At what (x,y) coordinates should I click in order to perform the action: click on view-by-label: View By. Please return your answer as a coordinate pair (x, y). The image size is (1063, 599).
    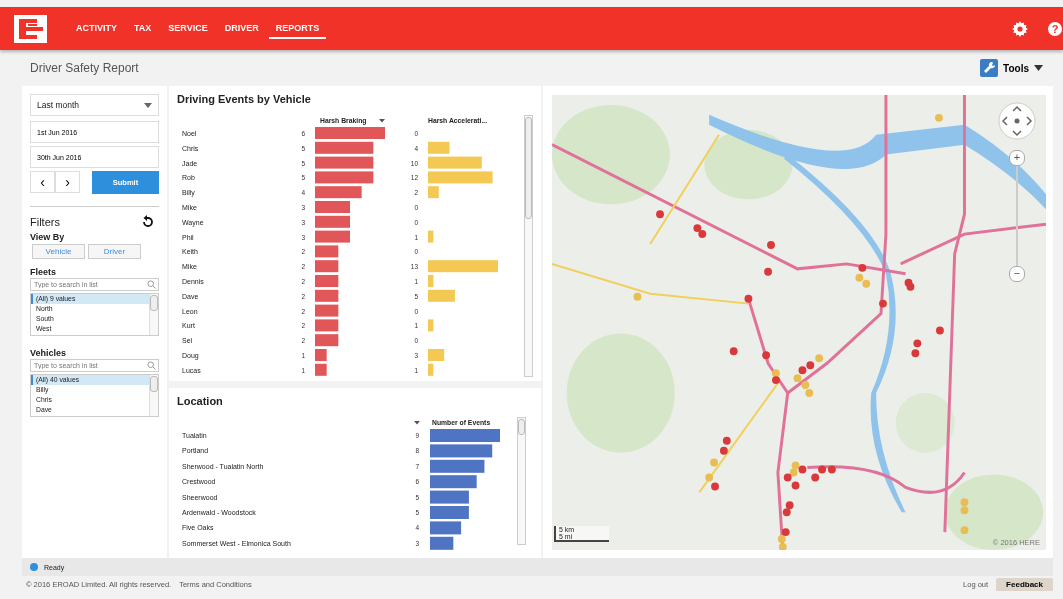
    Looking at the image, I should click on (48, 237).